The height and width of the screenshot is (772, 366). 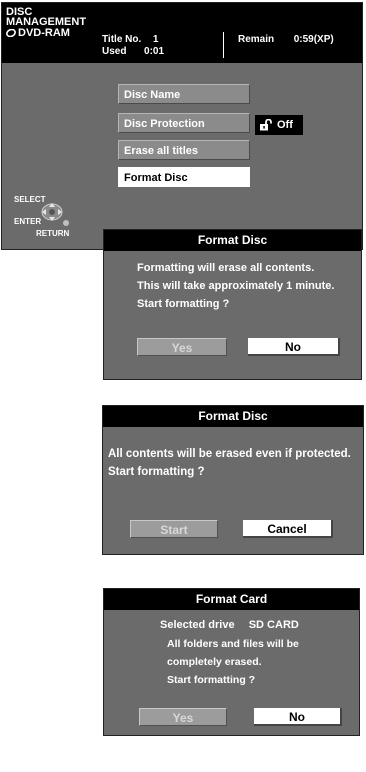 I want to click on menu-item-disc-name: Disc Name, so click(x=184, y=94).